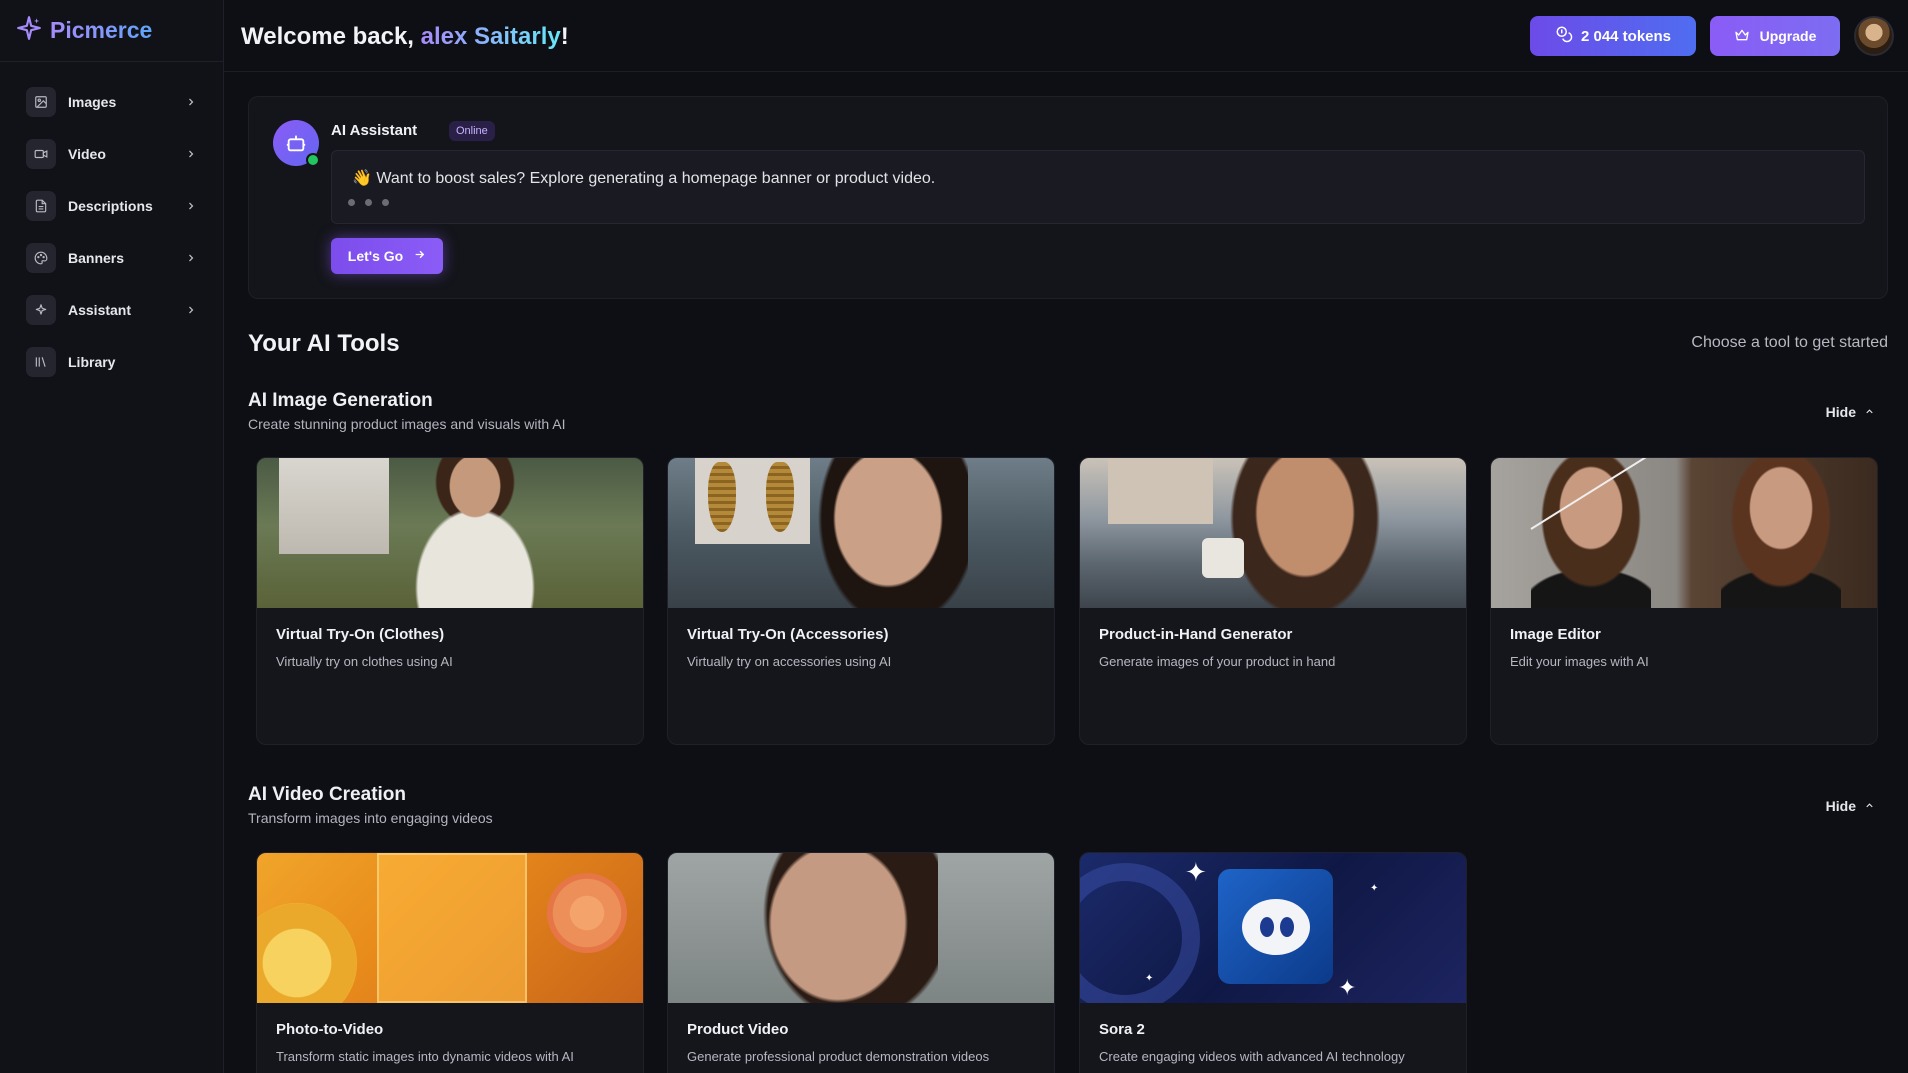 This screenshot has height=1073, width=1908. Describe the element at coordinates (92, 362) in the screenshot. I see `sidebar-item-label: Library` at that location.